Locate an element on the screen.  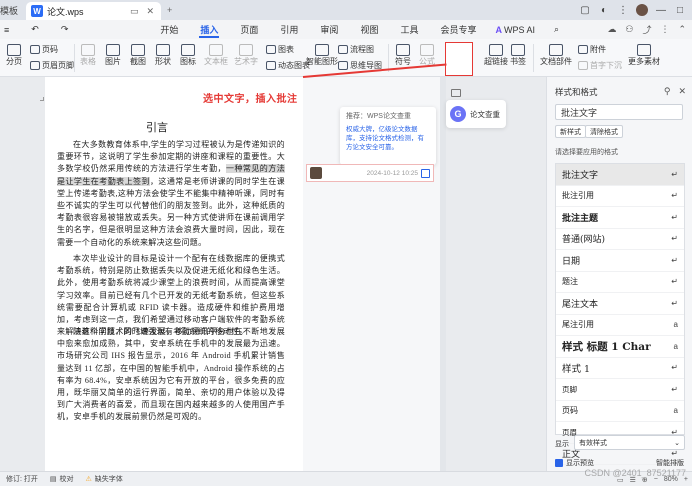
comment-card: 2024-10-12 10:25 is located at coordinates (370, 173).